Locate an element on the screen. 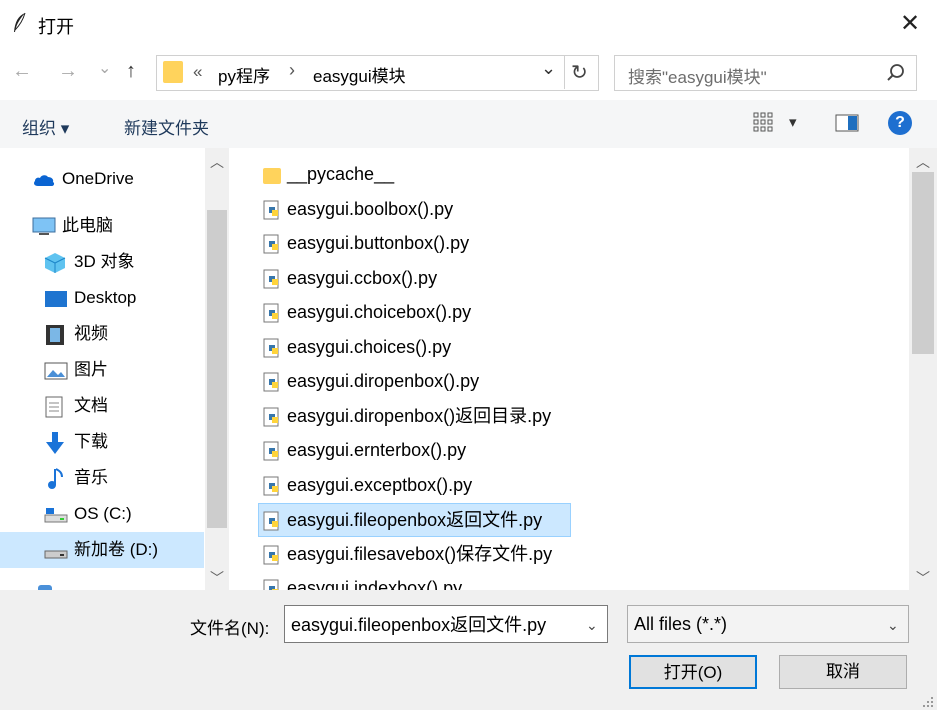 The height and width of the screenshot is (713, 937). list-item-selected: easygui.fileopenbox返回文件.py is located at coordinates (415, 520).